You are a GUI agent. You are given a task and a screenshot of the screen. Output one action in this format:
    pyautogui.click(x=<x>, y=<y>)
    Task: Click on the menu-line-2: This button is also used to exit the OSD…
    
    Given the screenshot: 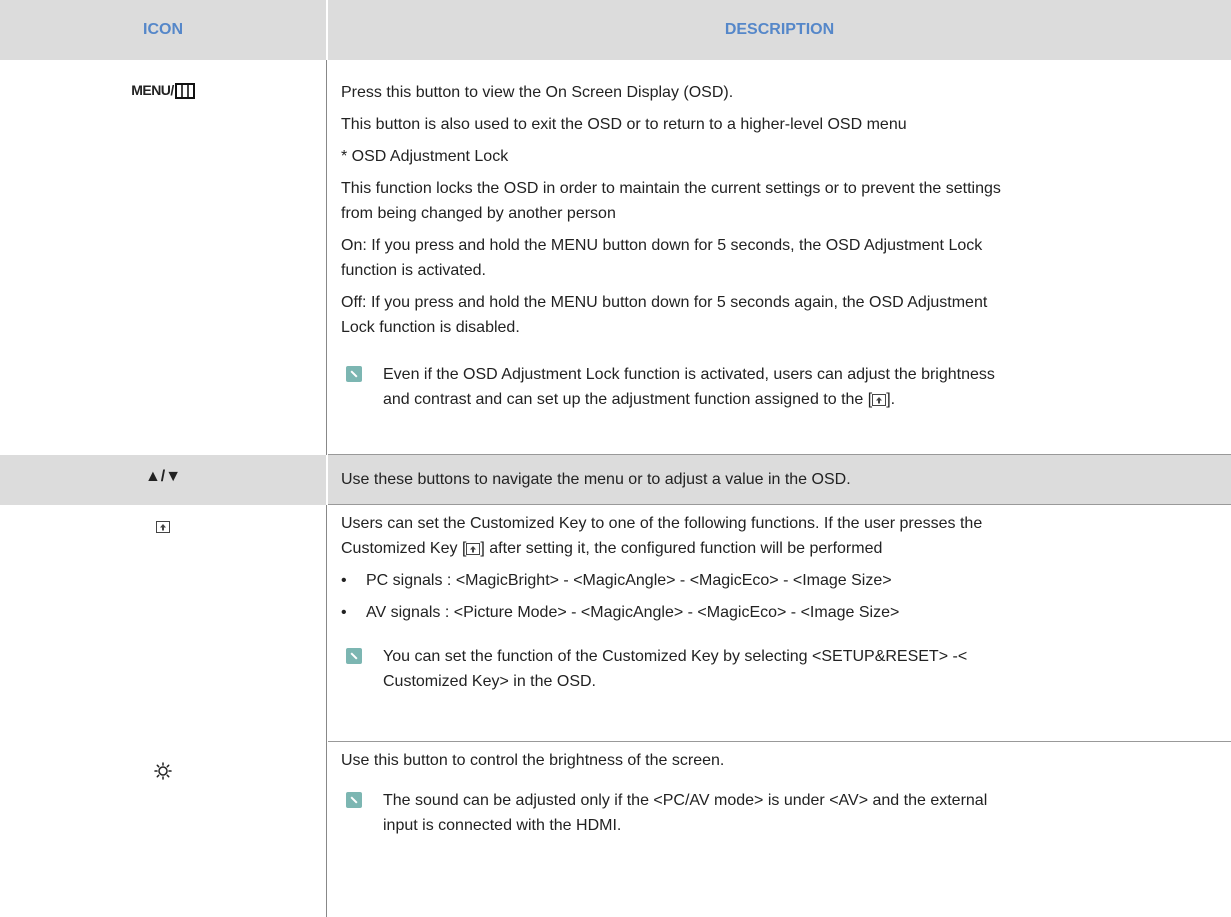 What is the action you would take?
    pyautogui.click(x=624, y=124)
    